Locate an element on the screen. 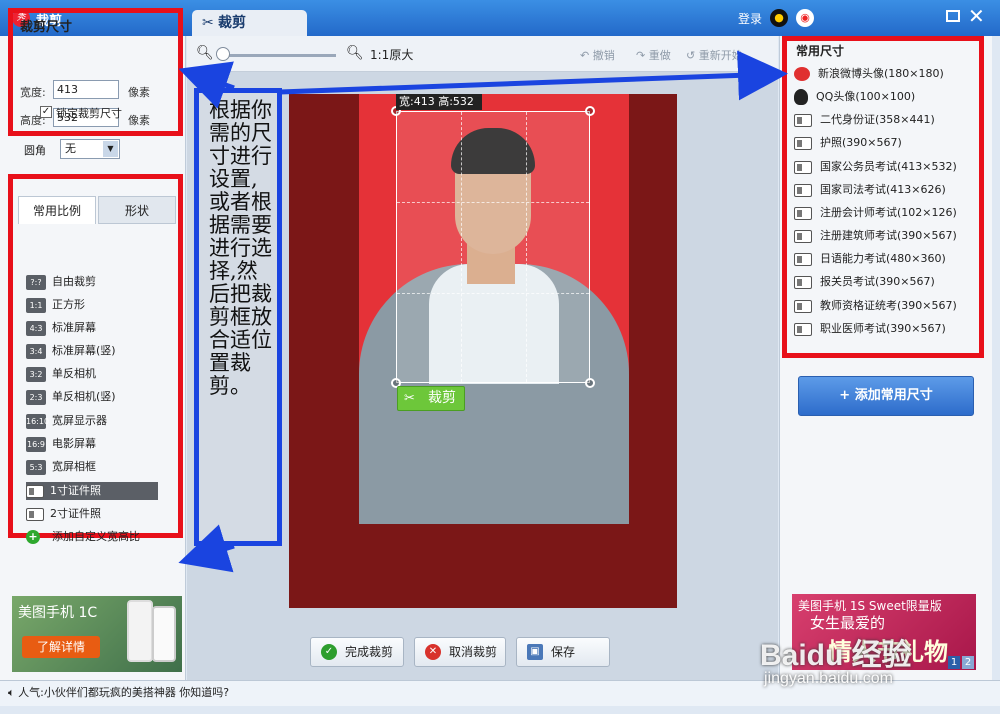  common-sizes-title: 常用尺寸 is located at coordinates (820, 51).